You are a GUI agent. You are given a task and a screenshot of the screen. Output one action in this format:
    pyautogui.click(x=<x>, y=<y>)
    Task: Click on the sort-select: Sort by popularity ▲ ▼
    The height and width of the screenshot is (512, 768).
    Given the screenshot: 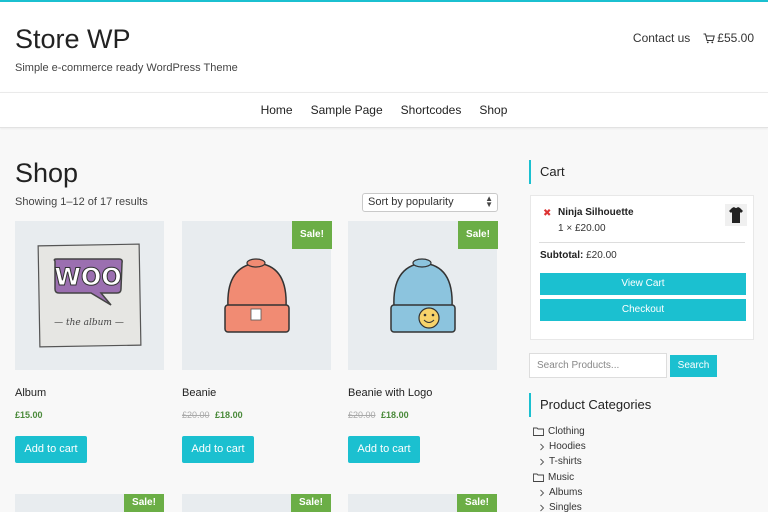 What is the action you would take?
    pyautogui.click(x=430, y=202)
    